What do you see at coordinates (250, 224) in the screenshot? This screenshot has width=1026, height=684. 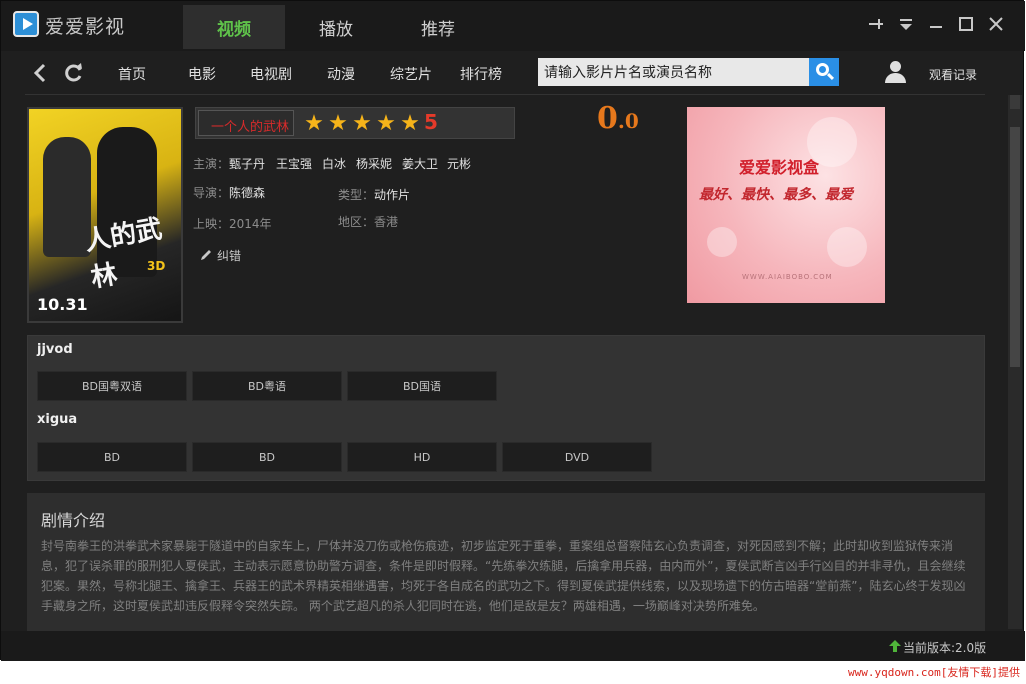 I see `release-value: 2014年` at bounding box center [250, 224].